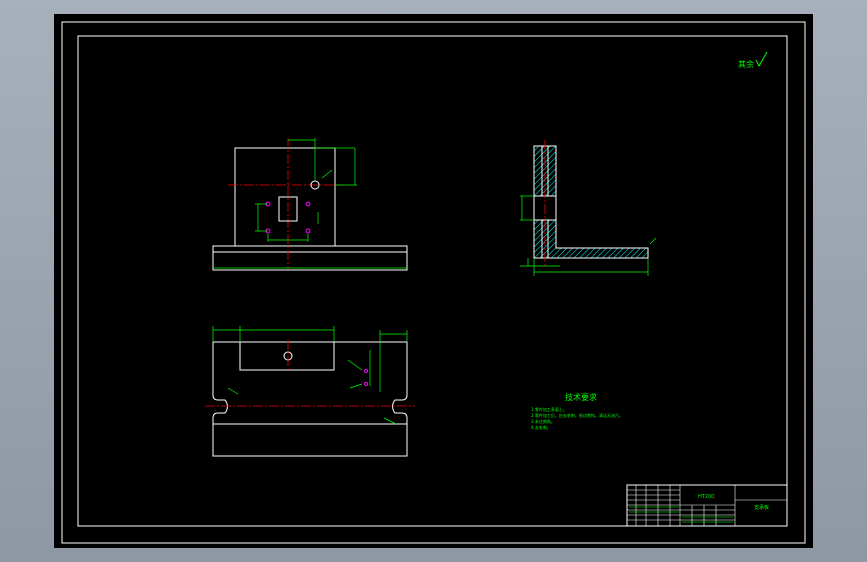  I want to click on tech-requirement-item: 1.零件加工表面上。, so click(549, 409).